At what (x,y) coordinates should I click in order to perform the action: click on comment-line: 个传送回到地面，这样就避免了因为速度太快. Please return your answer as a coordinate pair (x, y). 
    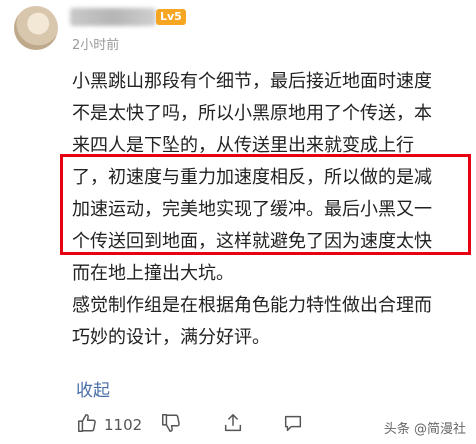
    Looking at the image, I should click on (252, 241).